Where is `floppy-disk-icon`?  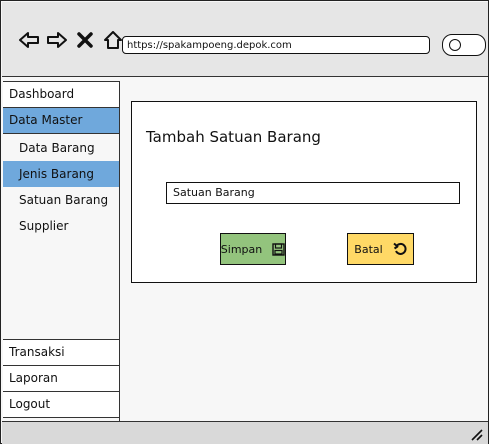 floppy-disk-icon is located at coordinates (278, 249).